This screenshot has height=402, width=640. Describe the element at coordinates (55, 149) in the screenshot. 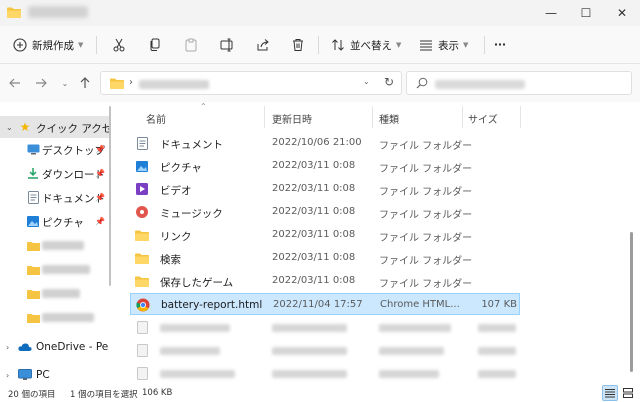

I see `sidebar-item-desktop: デスクトップ 📌` at that location.